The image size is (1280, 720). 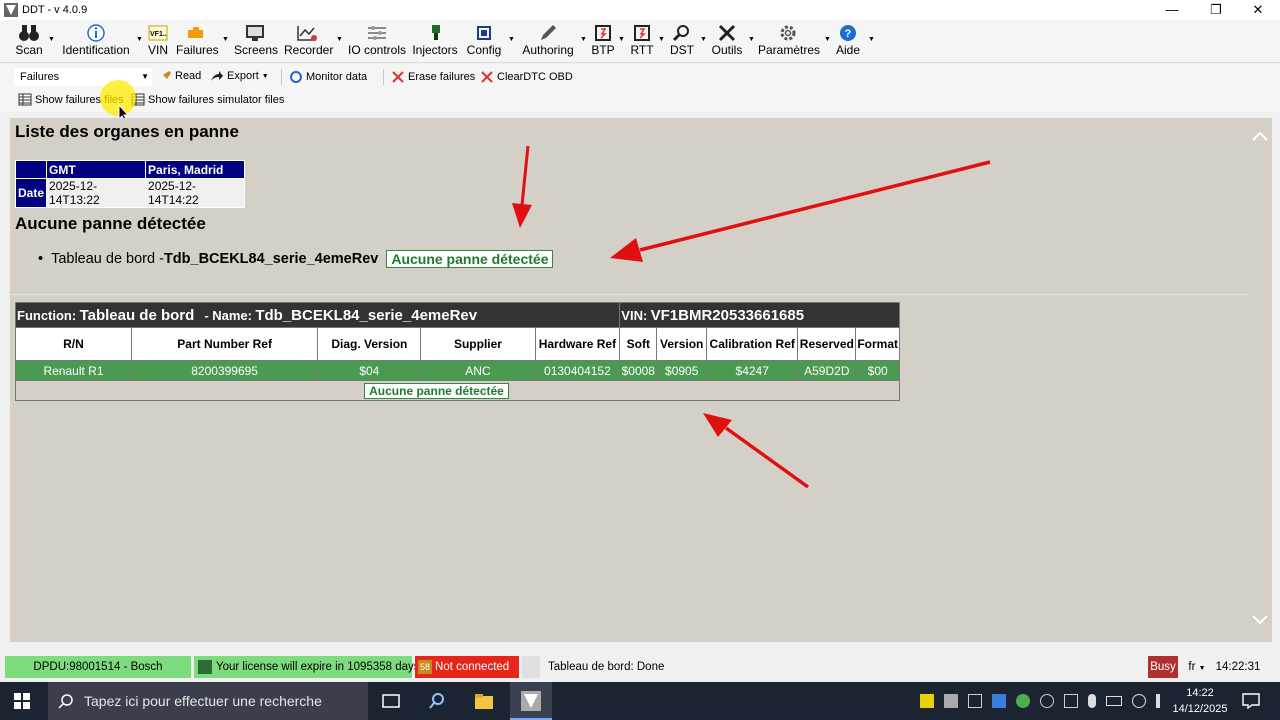 I want to click on failures-dropdown-icon: ▼, so click(x=225, y=39).